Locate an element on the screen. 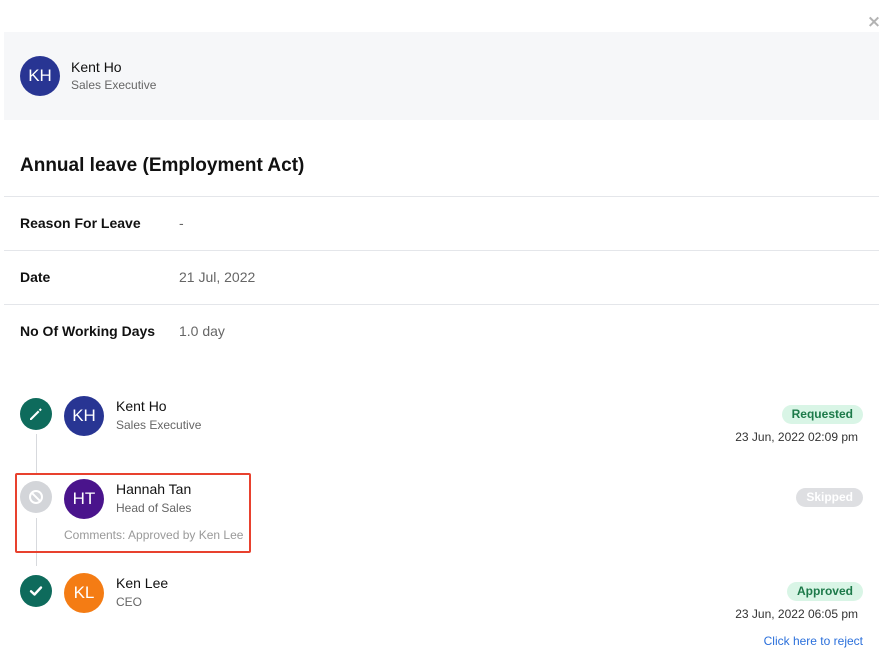  reject-link: Click here to reject is located at coordinates (813, 641).